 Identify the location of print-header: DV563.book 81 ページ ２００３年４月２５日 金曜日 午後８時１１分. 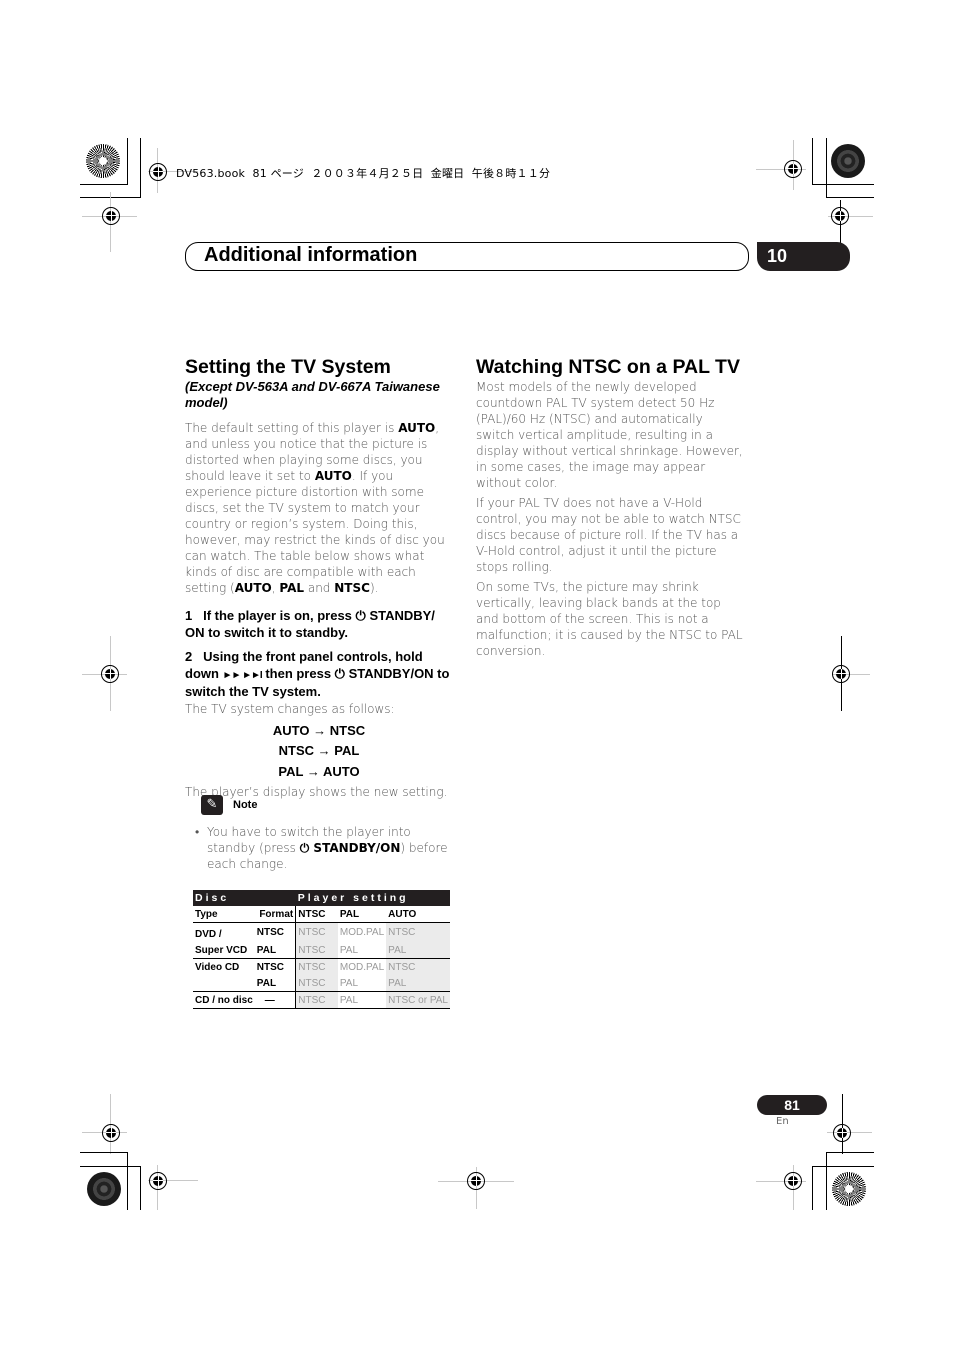
(363, 173).